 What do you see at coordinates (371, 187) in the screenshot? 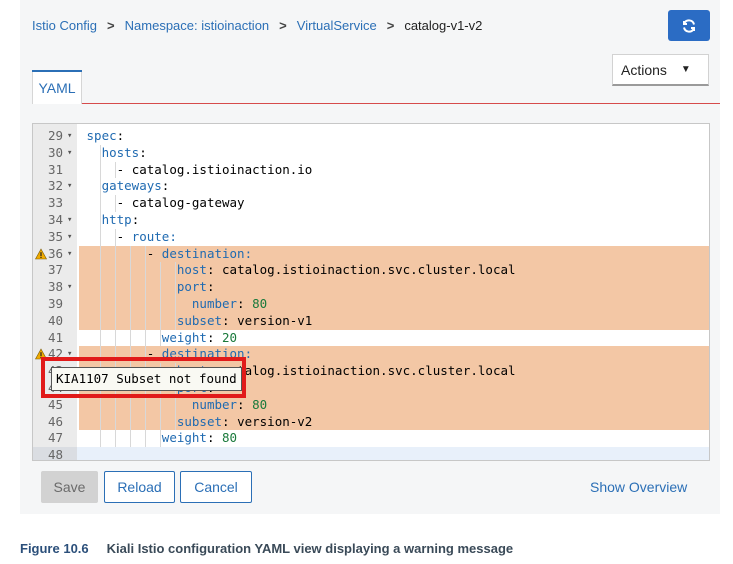
I see `code-line: 32 ▾ gateways:` at bounding box center [371, 187].